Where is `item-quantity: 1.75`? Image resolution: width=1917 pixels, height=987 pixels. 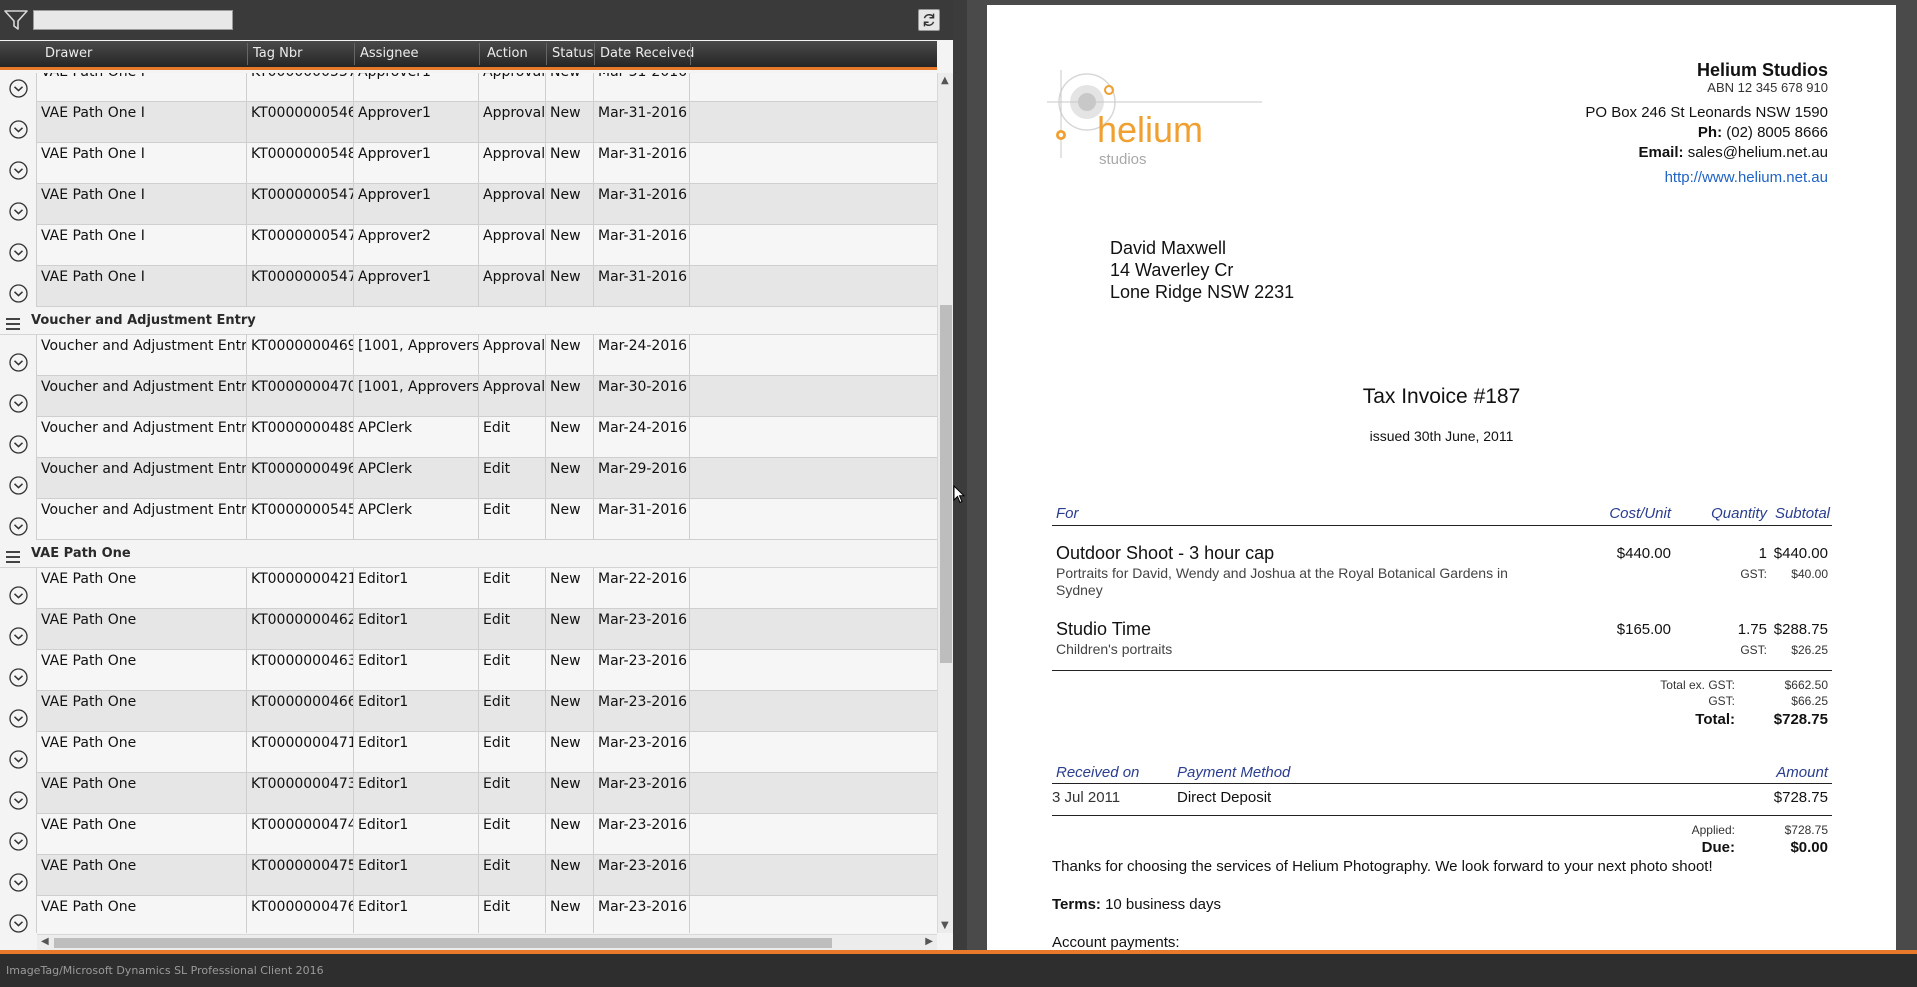 item-quantity: 1.75 is located at coordinates (1752, 629).